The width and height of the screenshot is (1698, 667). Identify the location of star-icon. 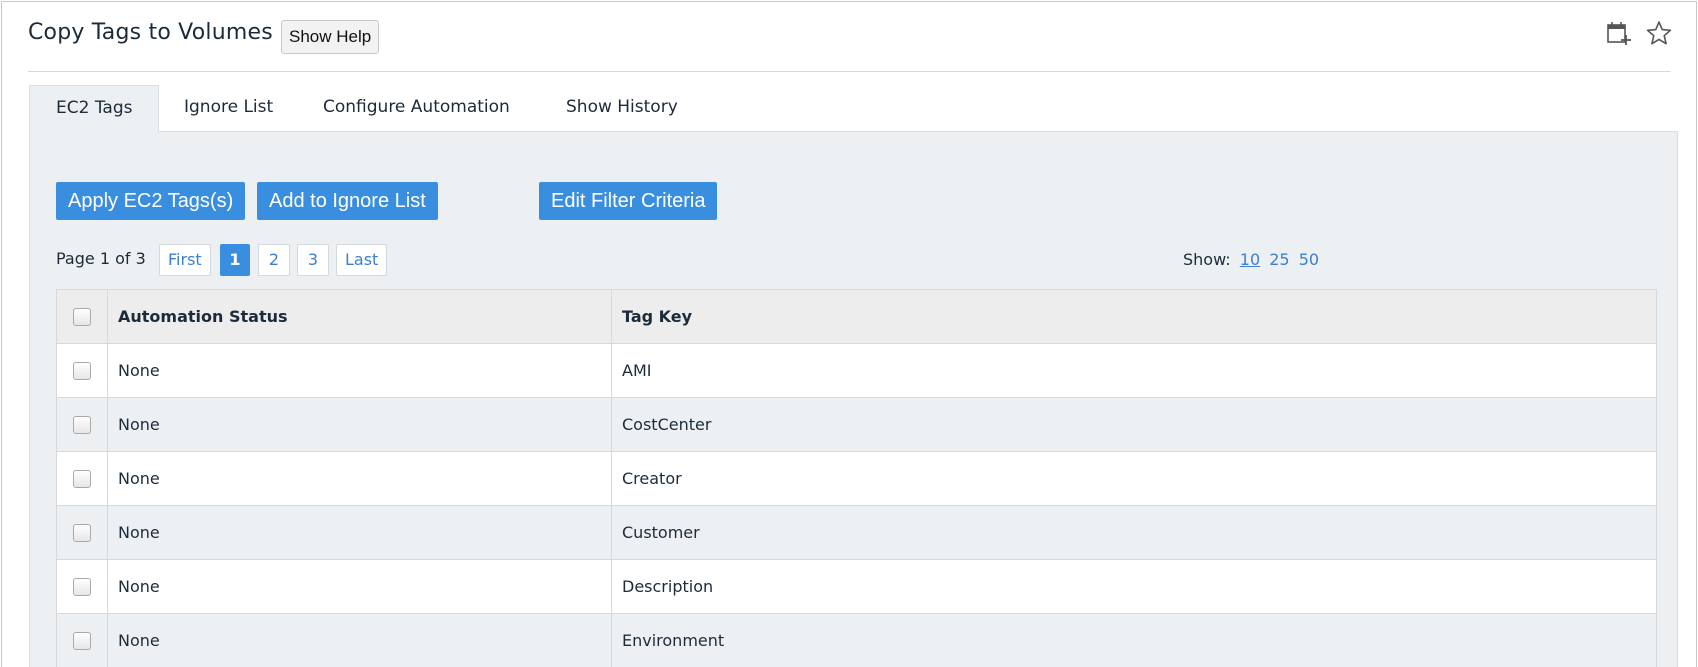
(1659, 33).